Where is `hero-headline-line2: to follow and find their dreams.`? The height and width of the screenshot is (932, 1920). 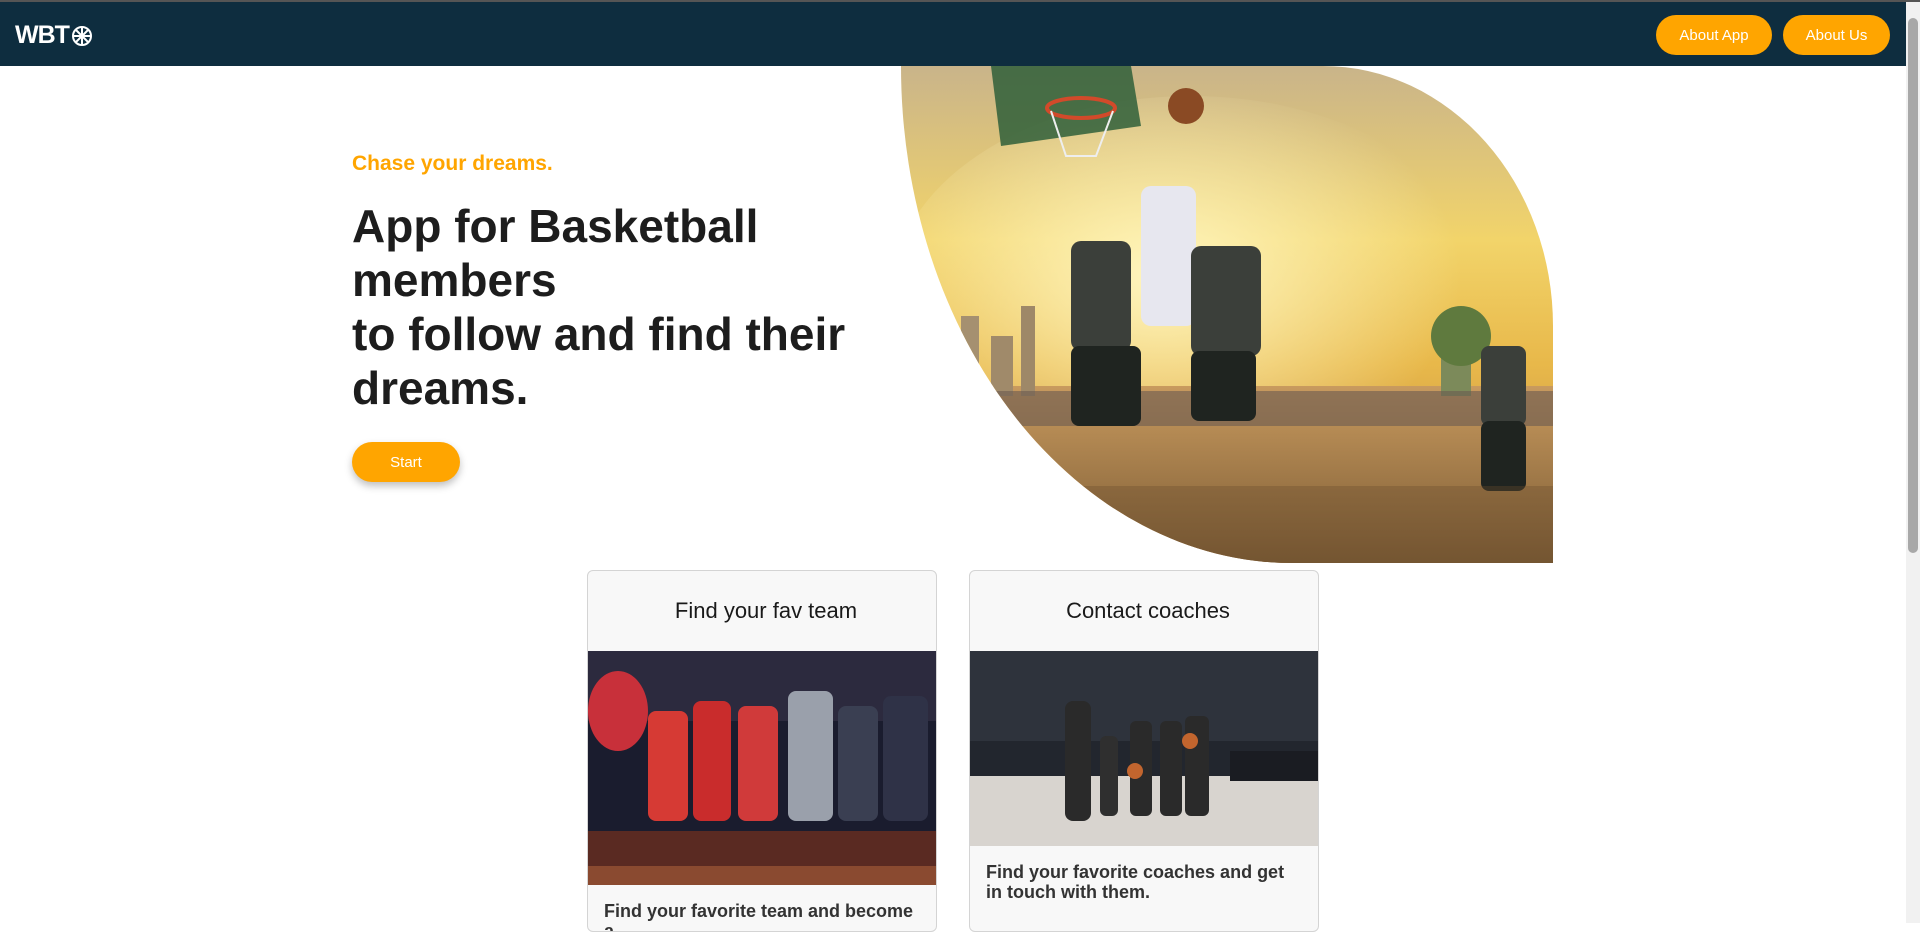 hero-headline-line2: to follow and find their dreams. is located at coordinates (599, 361).